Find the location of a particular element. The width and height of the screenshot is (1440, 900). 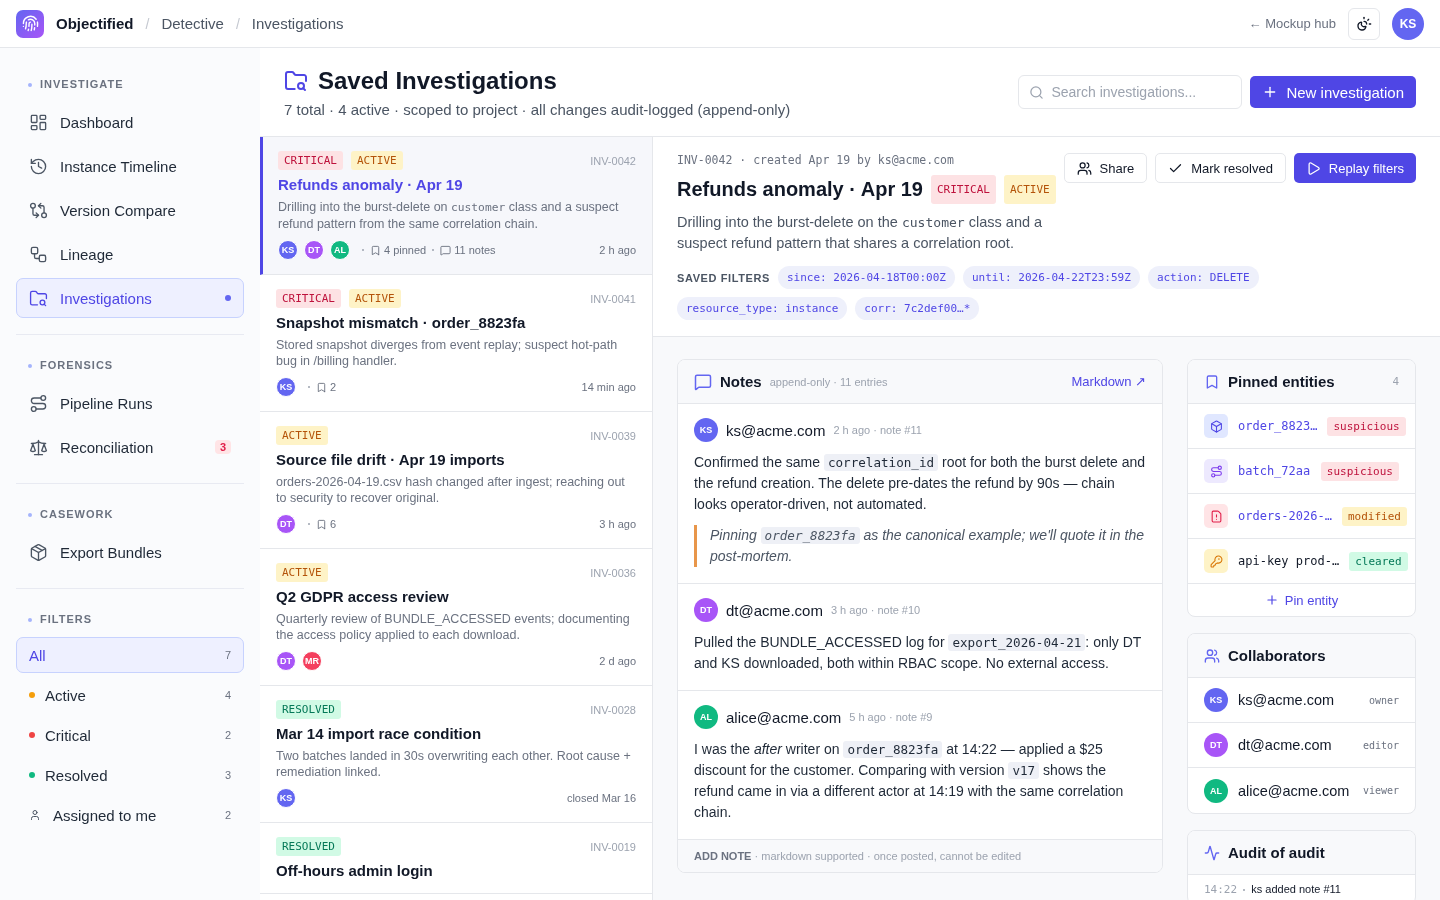

theme-toggle-button is located at coordinates (1364, 23).